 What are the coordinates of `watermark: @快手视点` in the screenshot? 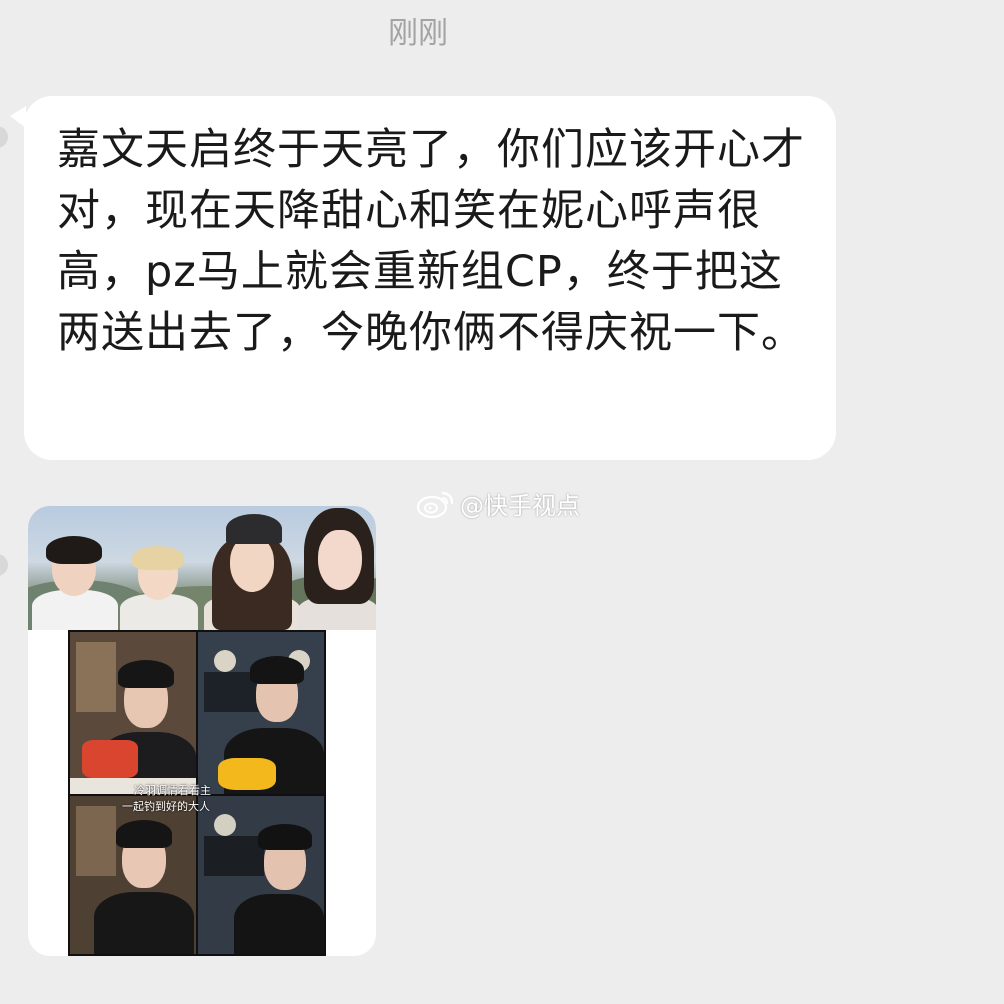 It's located at (498, 503).